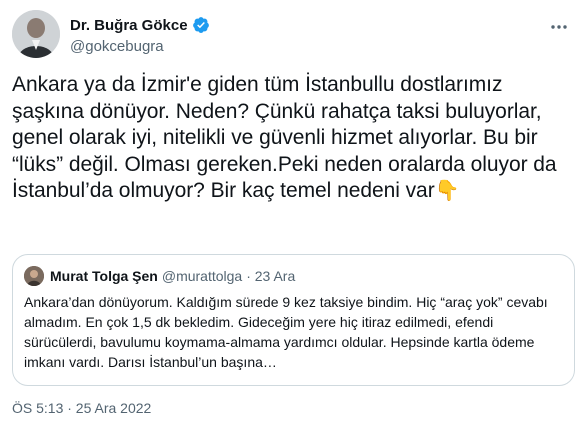 Image resolution: width=584 pixels, height=429 pixels. Describe the element at coordinates (201, 25) in the screenshot. I see `verified-badge-icon` at that location.